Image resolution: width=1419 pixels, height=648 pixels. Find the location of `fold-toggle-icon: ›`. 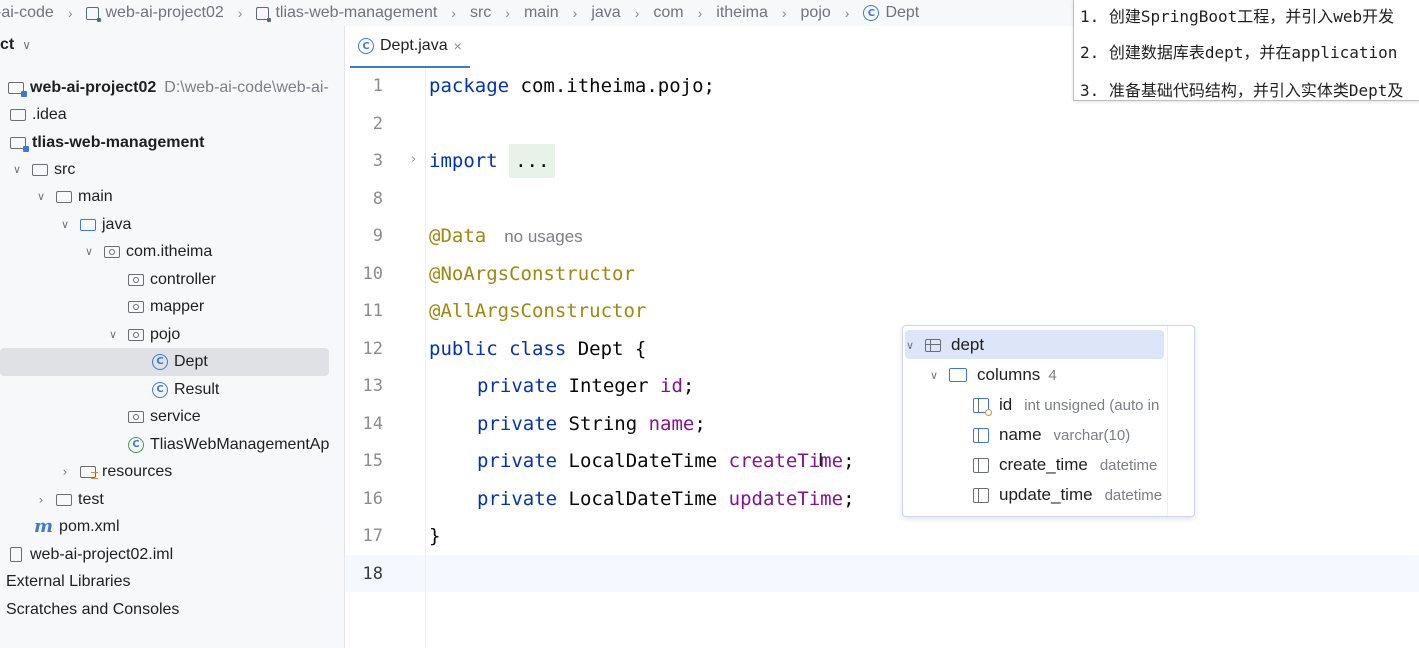

fold-toggle-icon: › is located at coordinates (413, 159).